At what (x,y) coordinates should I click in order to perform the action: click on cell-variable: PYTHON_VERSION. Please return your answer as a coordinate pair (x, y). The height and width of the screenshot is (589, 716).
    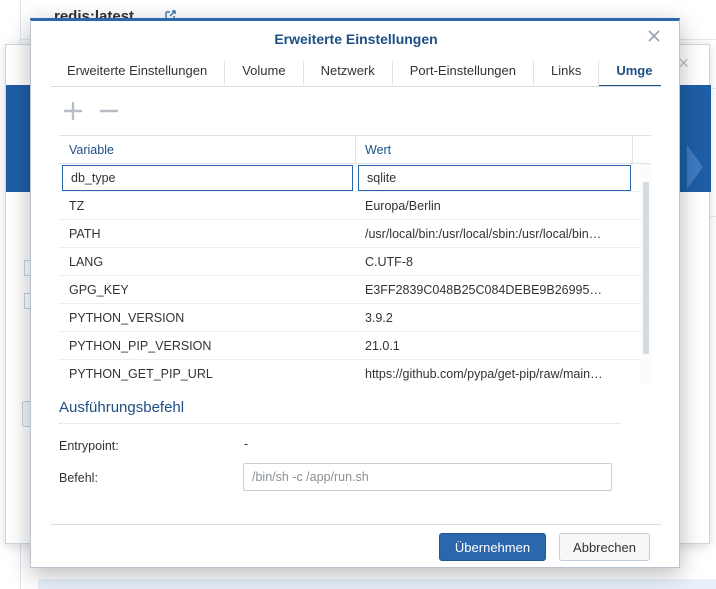
    Looking at the image, I should click on (127, 318).